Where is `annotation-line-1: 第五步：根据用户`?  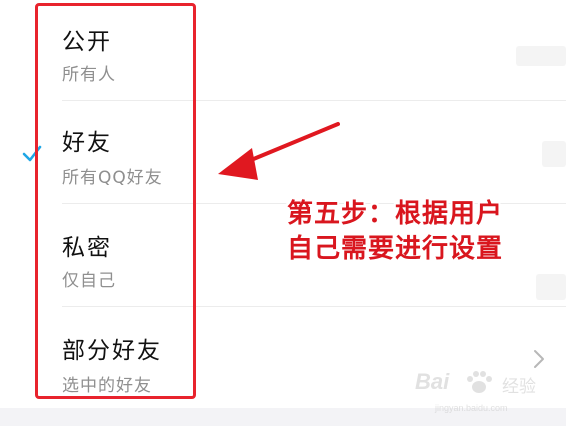
annotation-line-1: 第五步：根据用户 is located at coordinates (395, 214).